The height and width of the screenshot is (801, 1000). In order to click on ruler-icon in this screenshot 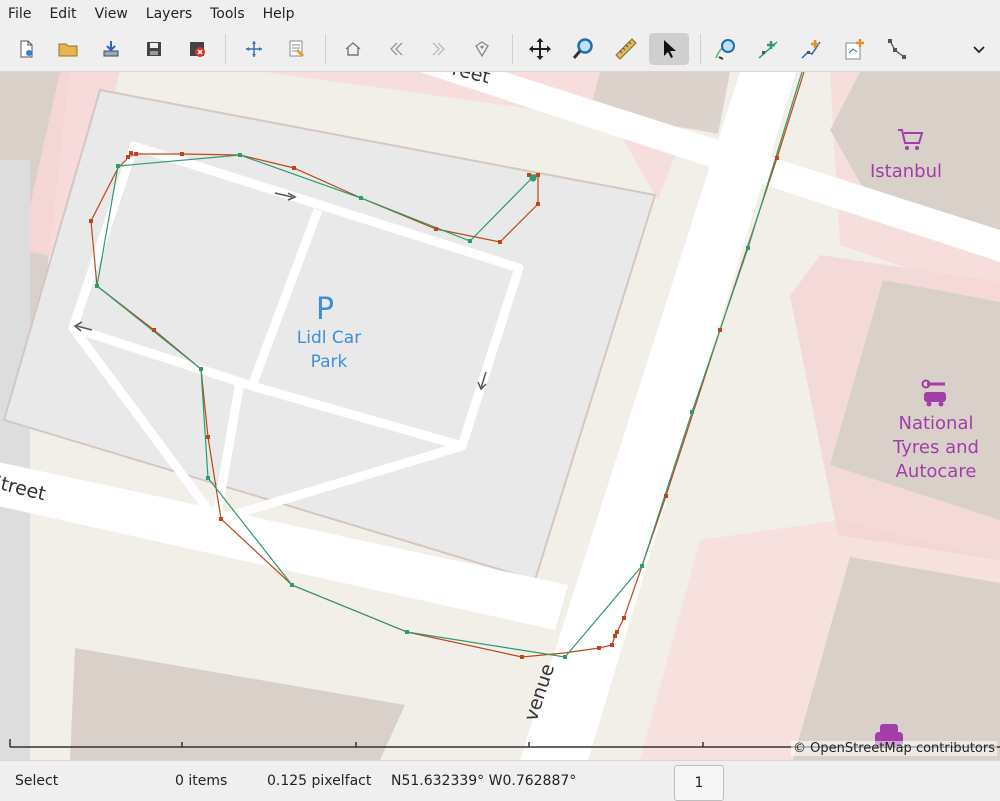, I will do `click(626, 49)`.